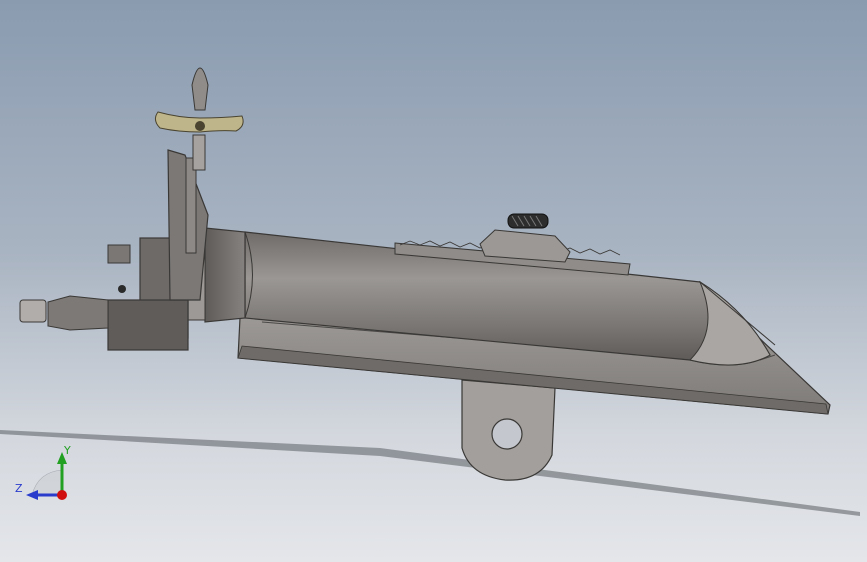  What do you see at coordinates (43, 472) in the screenshot?
I see `view-triad: Y Z` at bounding box center [43, 472].